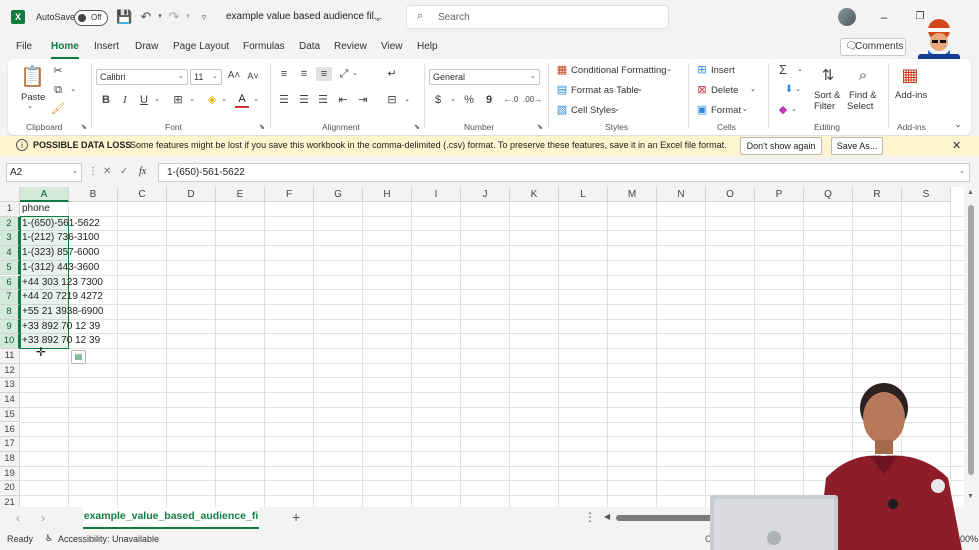  I want to click on column-header-q: Q, so click(828, 194).